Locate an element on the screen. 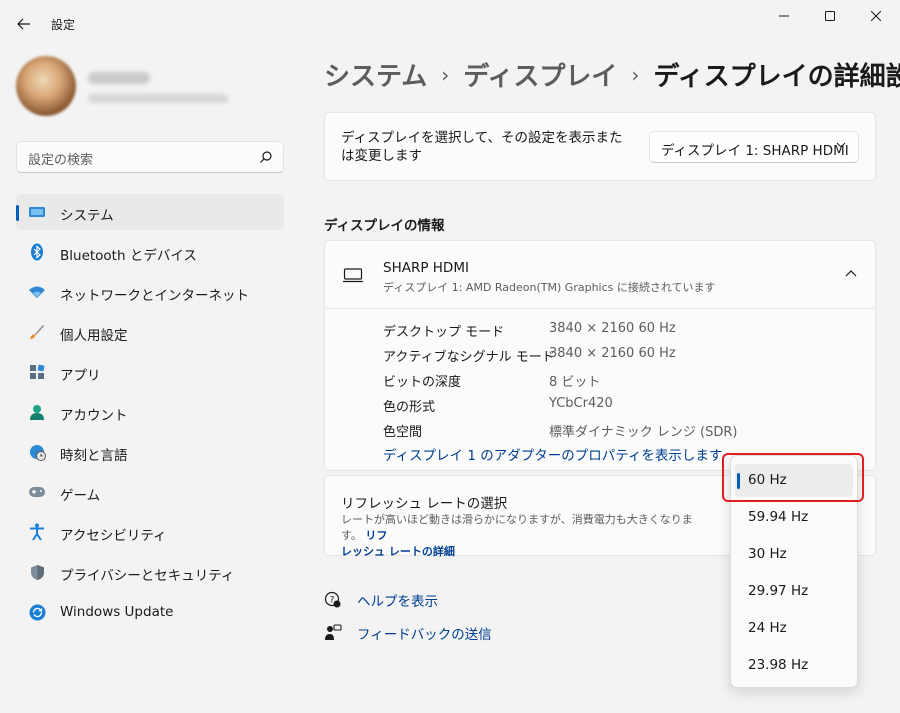 The height and width of the screenshot is (713, 900). sidebar-item-label: プライバシーとセキュリティ is located at coordinates (147, 576).